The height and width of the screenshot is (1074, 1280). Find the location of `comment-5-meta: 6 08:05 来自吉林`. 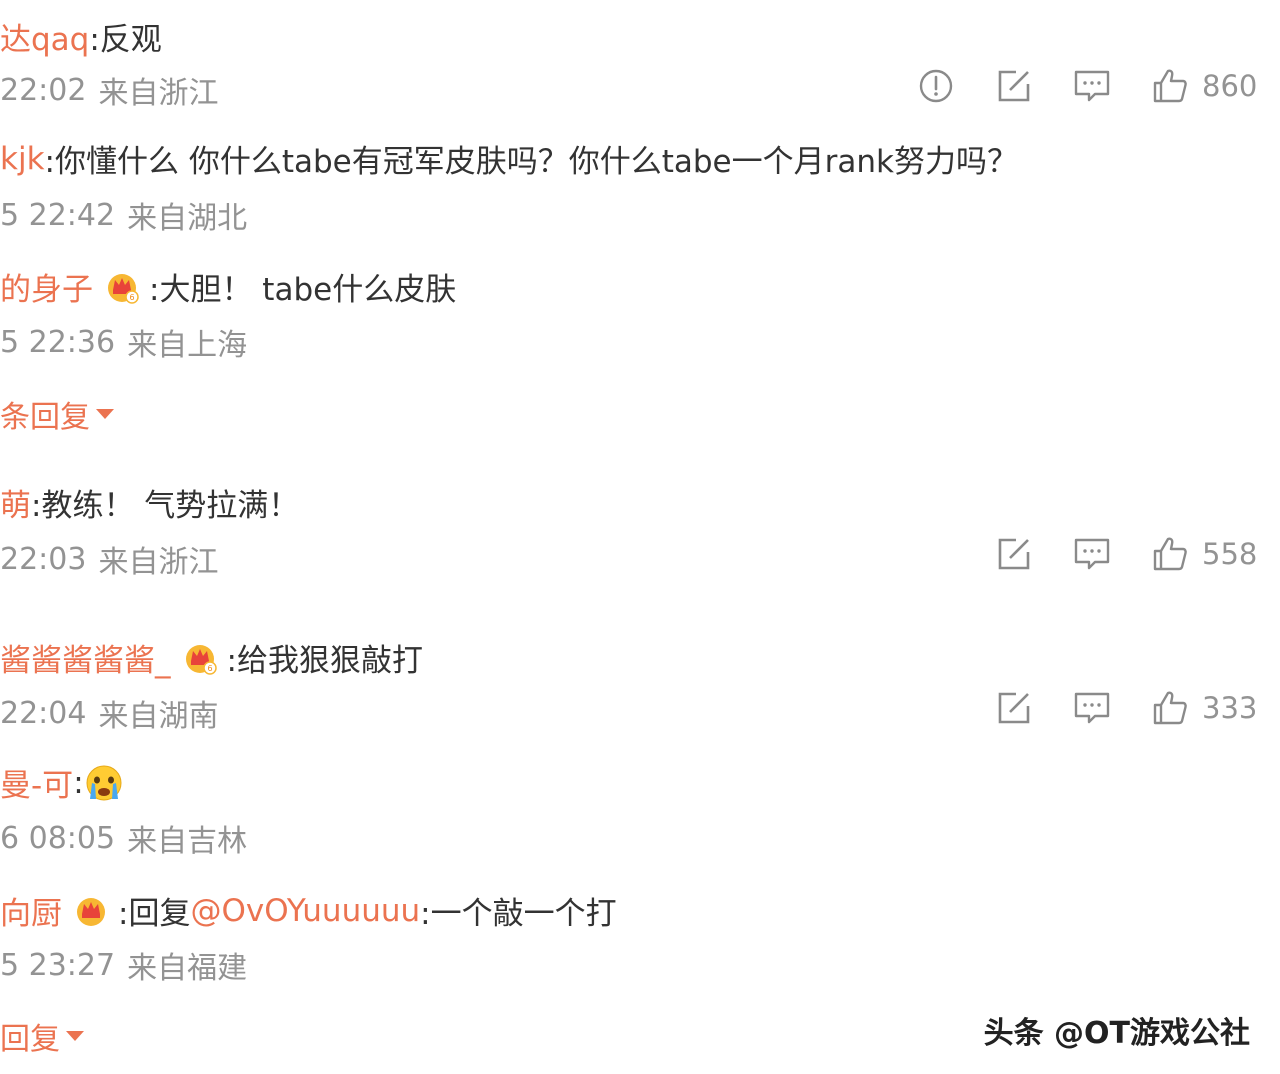

comment-5-meta: 6 08:05 来自吉林 is located at coordinates (123, 838).